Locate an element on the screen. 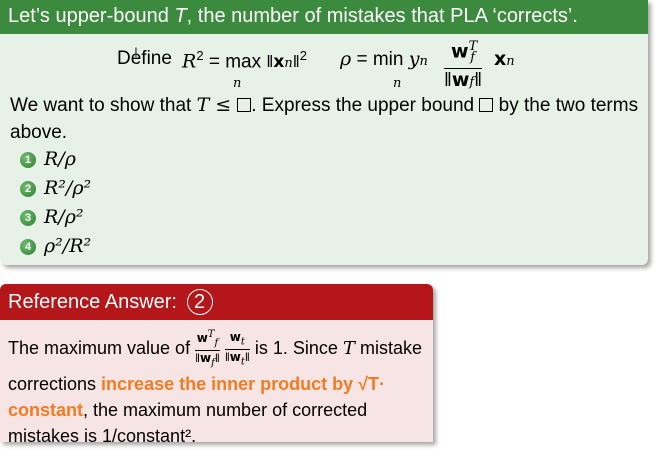  title-variable: T is located at coordinates (180, 16).